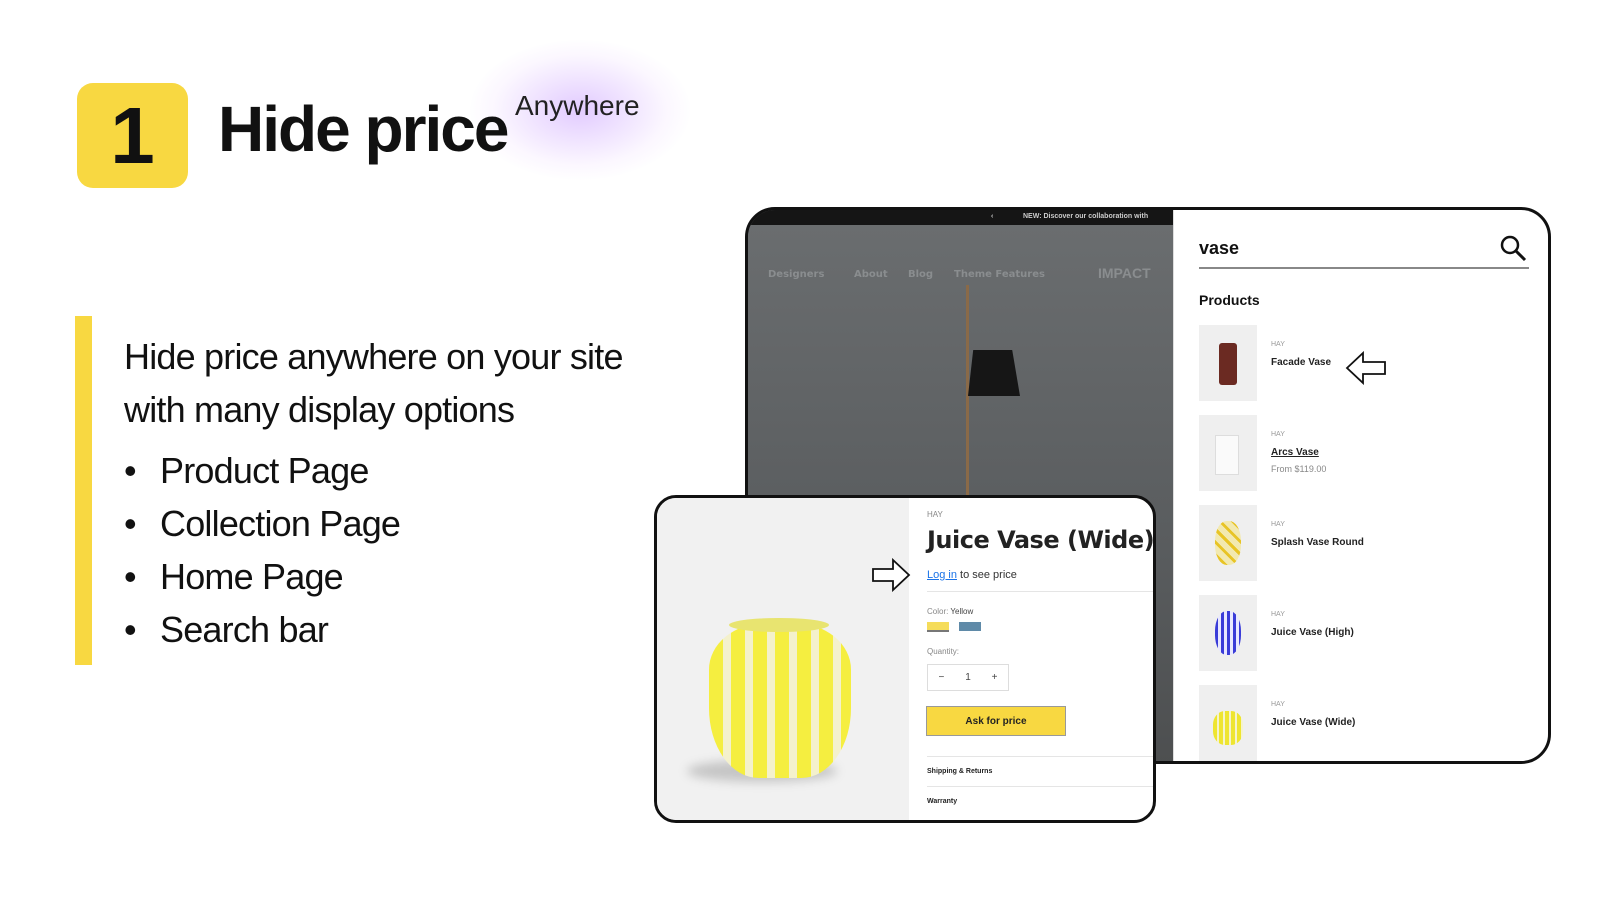 Image resolution: width=1600 pixels, height=900 pixels. What do you see at coordinates (992, 216) in the screenshot?
I see `chevron-left-icon: ‹` at bounding box center [992, 216].